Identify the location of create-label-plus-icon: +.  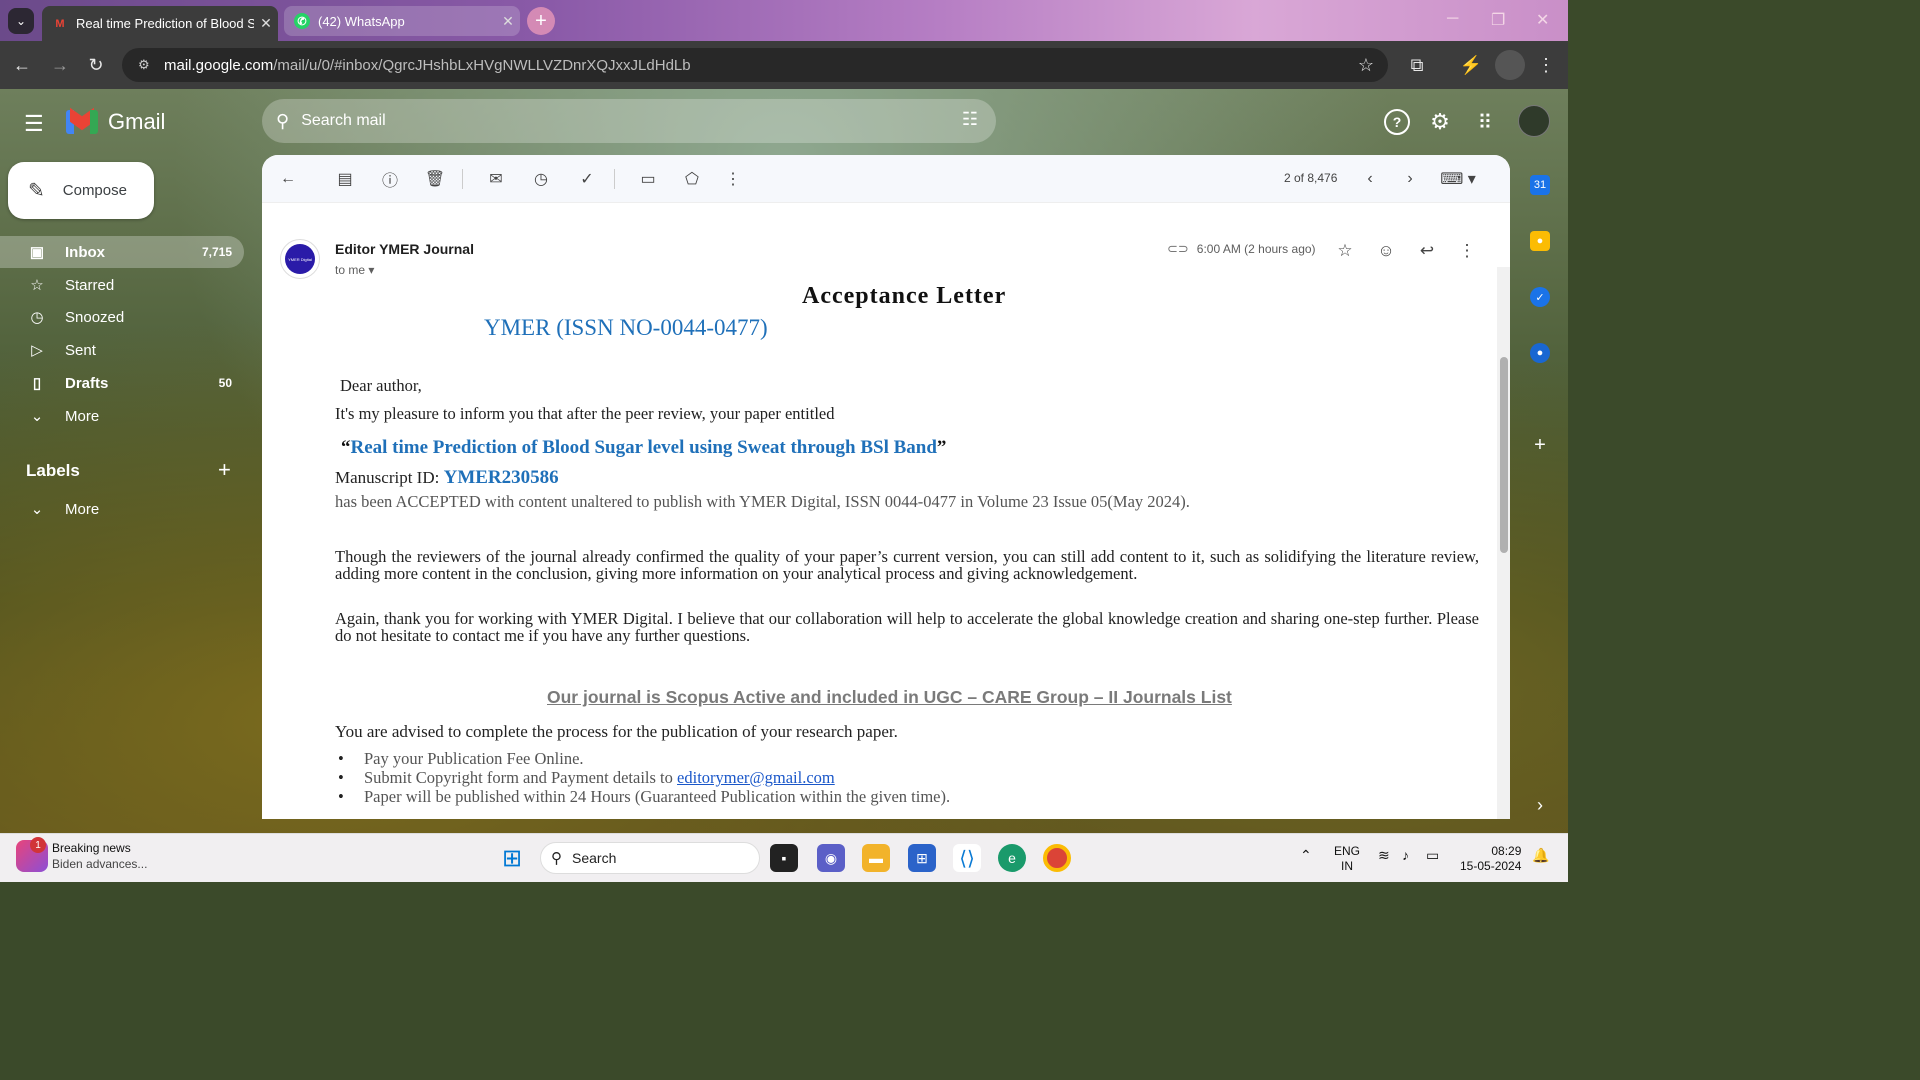
(224, 470).